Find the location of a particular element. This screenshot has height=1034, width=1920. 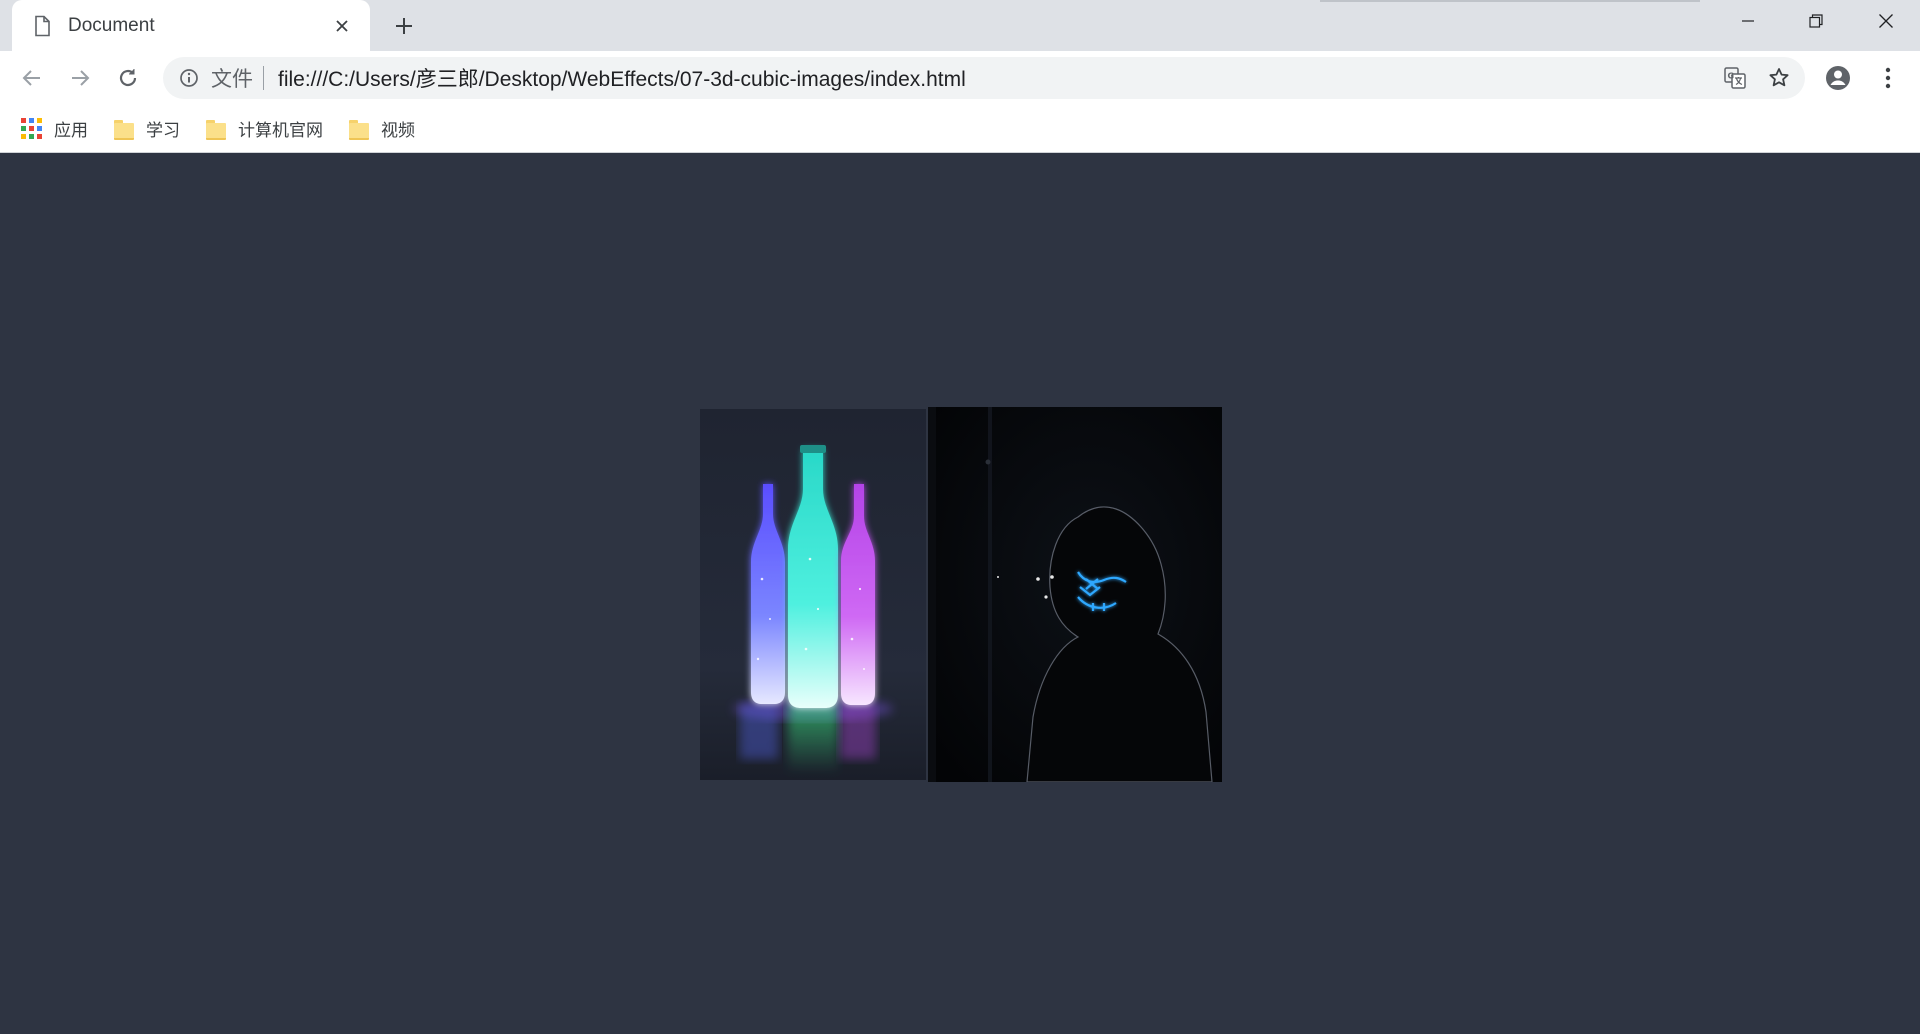

hooded-figure-image is located at coordinates (1075, 594).